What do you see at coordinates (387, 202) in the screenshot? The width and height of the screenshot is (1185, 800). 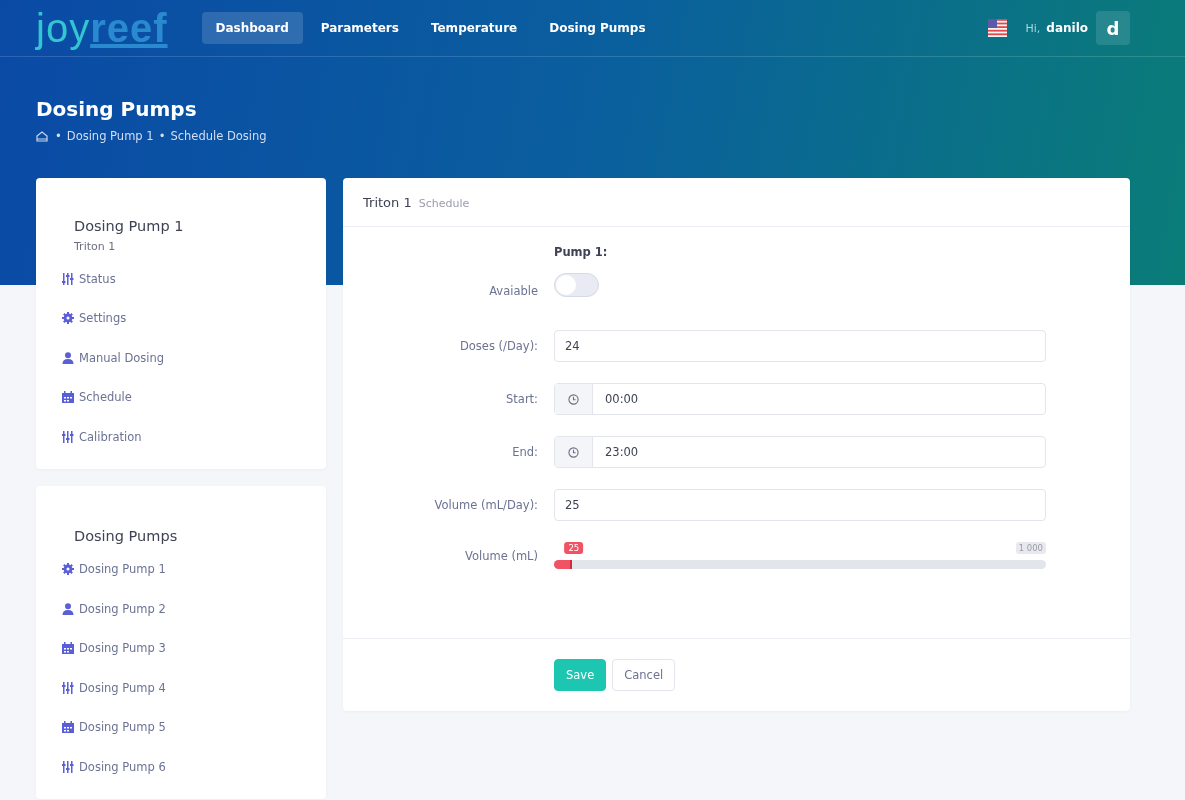 I see `card-title: Triton 1` at bounding box center [387, 202].